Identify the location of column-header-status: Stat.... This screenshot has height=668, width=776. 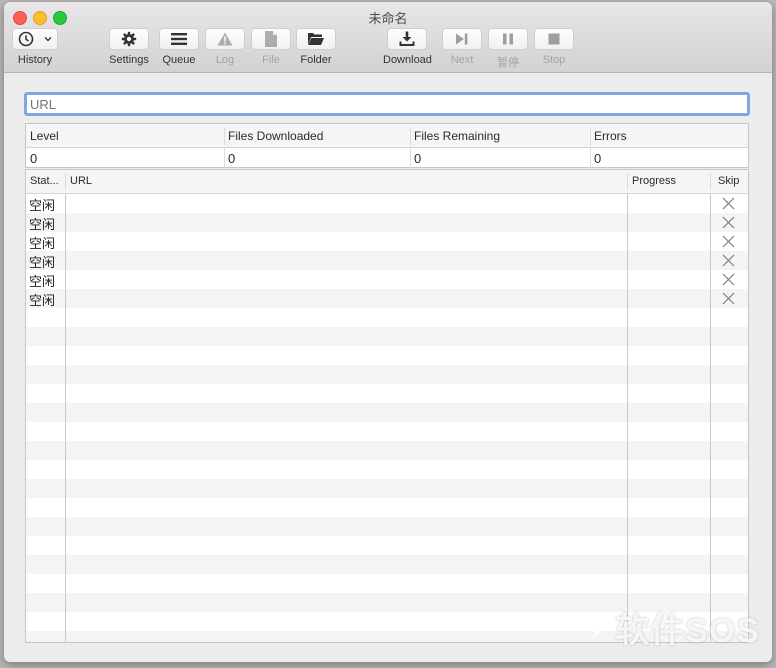
(42, 181).